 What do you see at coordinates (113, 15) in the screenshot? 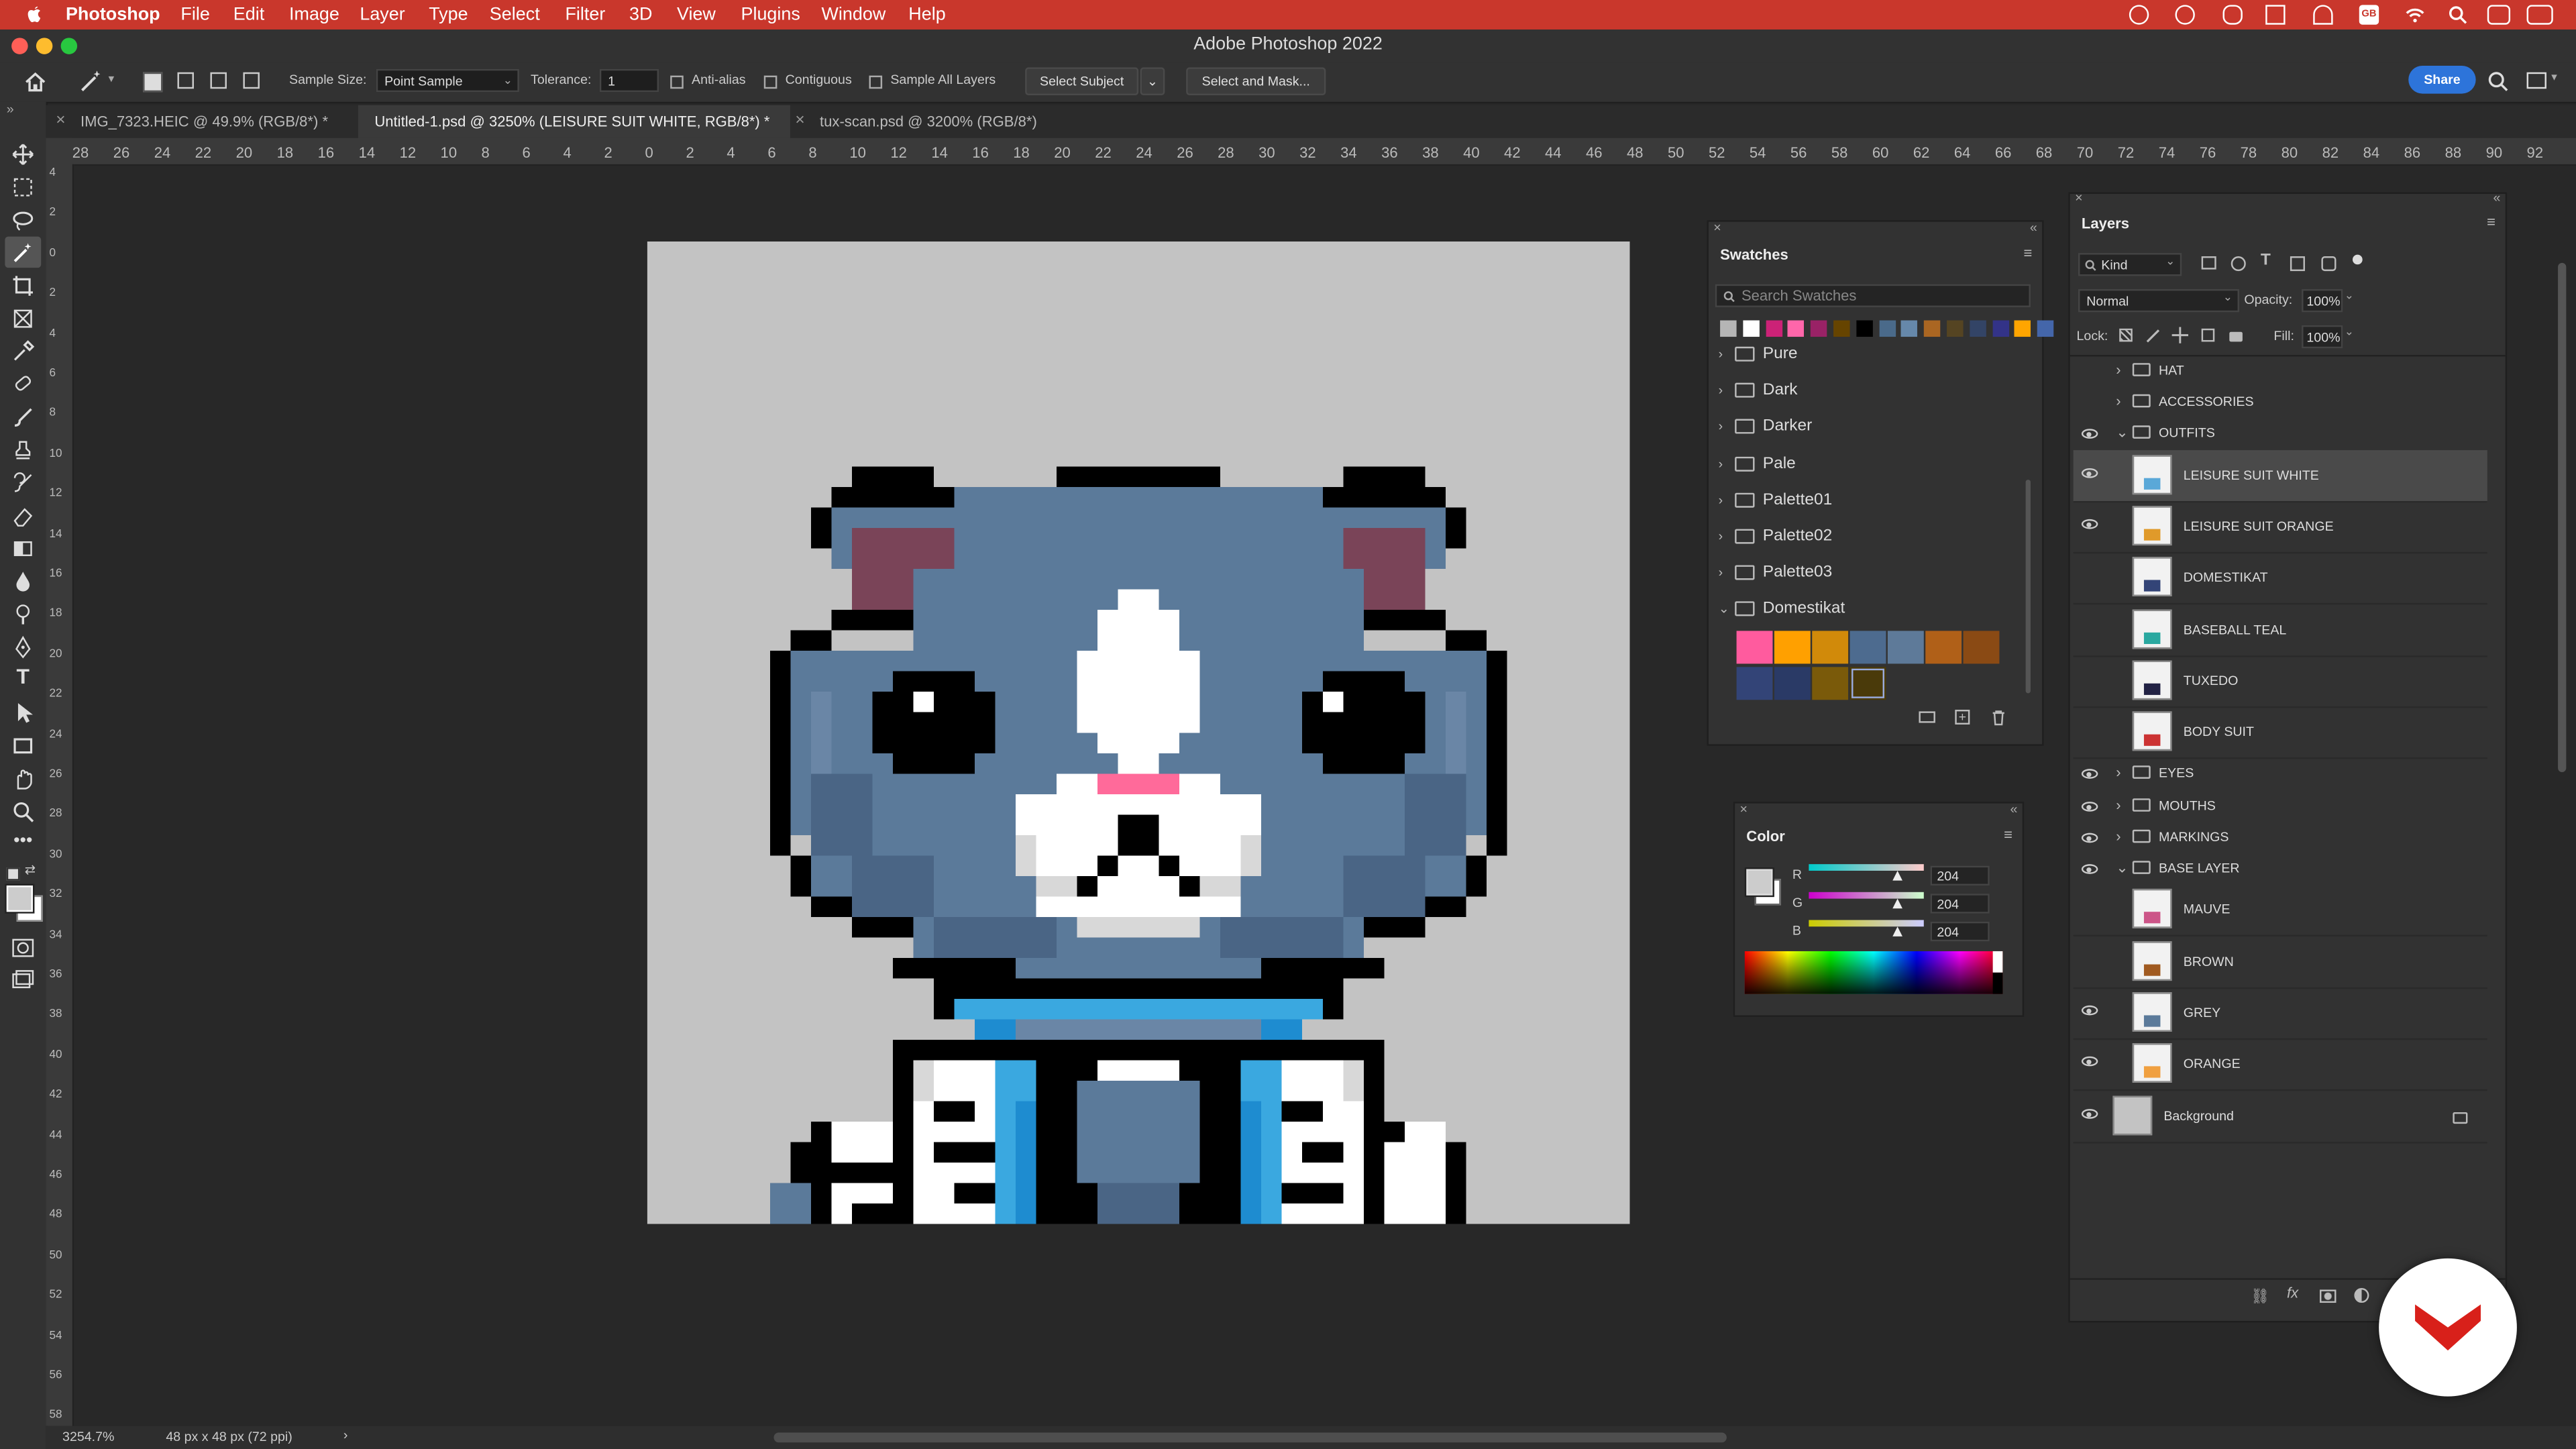
I see `menu-app: Photoshop` at bounding box center [113, 15].